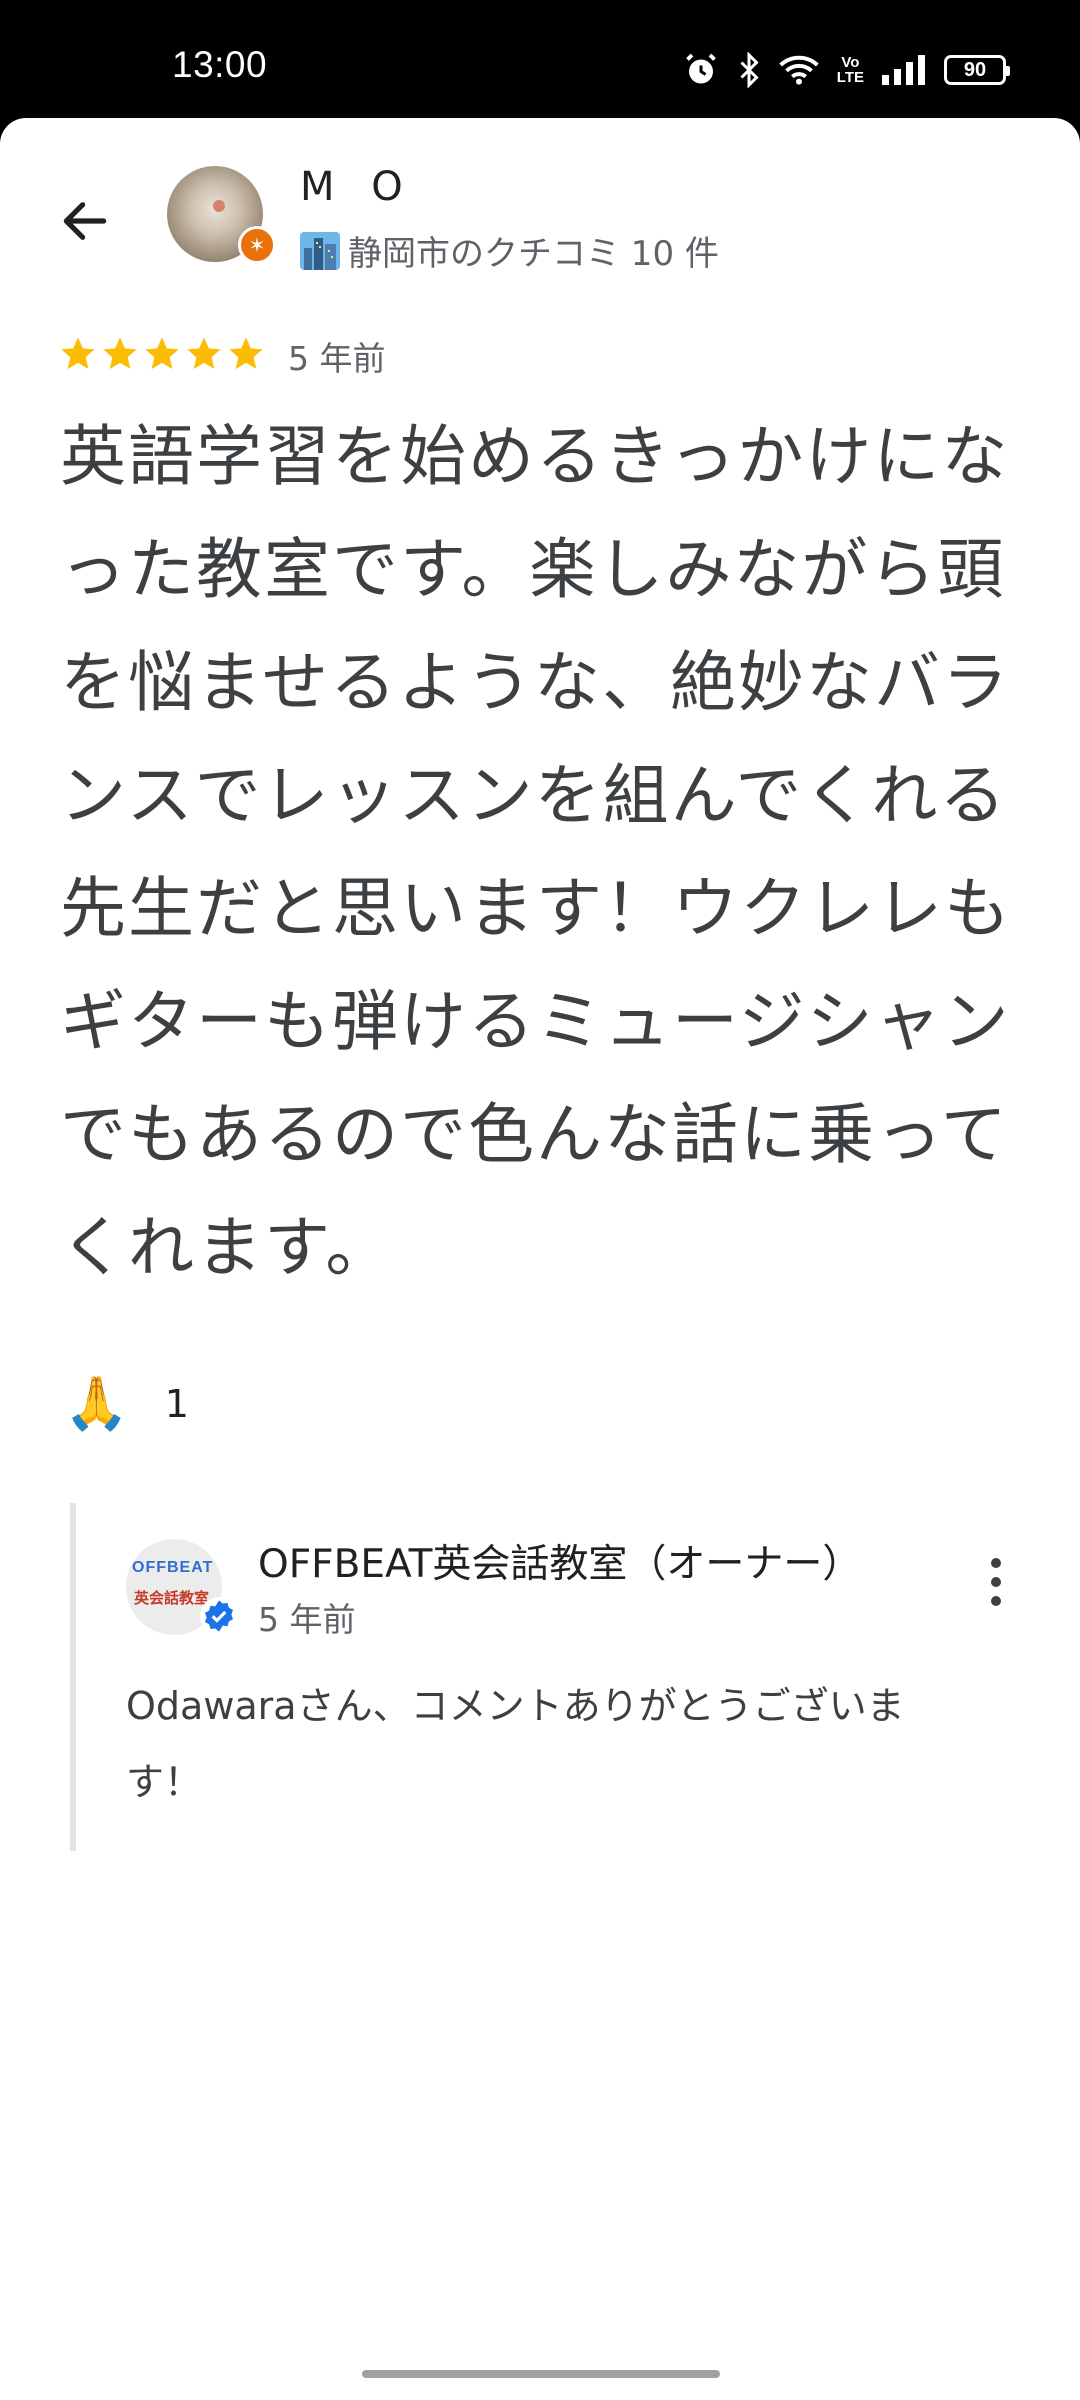 This screenshot has height=2400, width=1080. Describe the element at coordinates (337, 358) in the screenshot. I see `review-time: 5 年前` at that location.